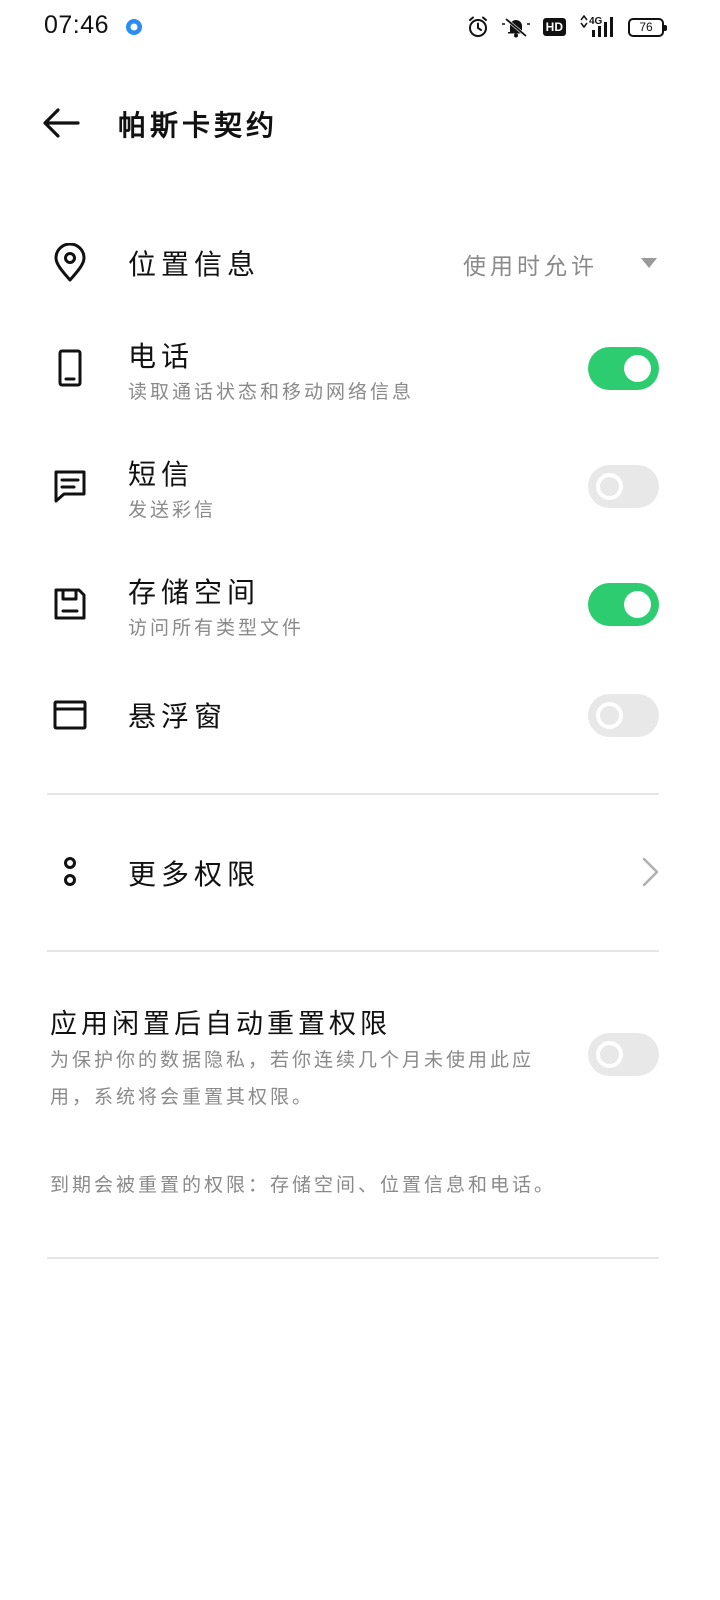 This screenshot has width=720, height=1600. I want to click on permission-value: 使用时允许, so click(530, 264).